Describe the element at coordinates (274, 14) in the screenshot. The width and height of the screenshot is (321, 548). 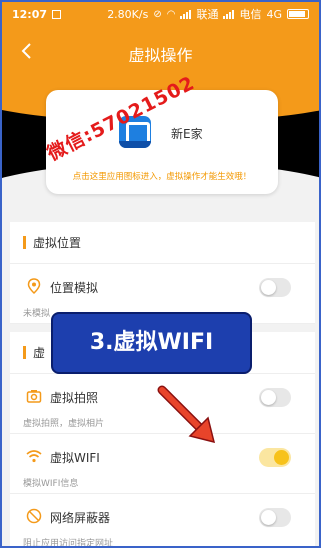
I see `network-type: 4G` at that location.